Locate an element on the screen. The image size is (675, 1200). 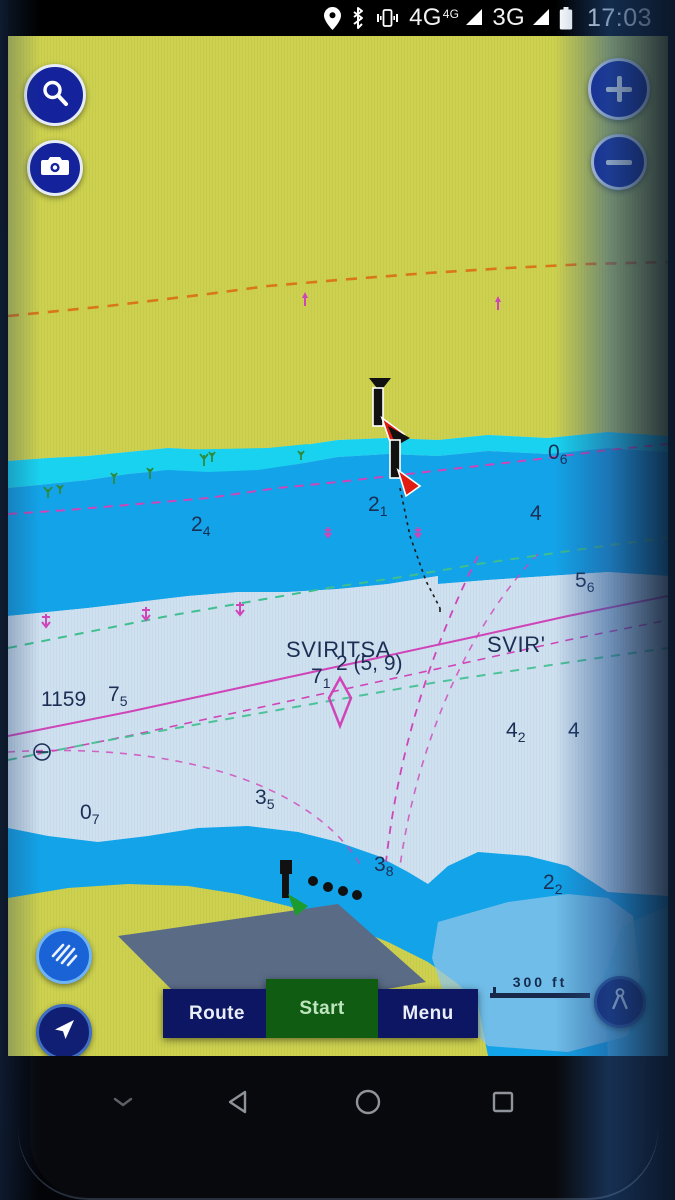
depth-sounding: 71 is located at coordinates (321, 678).